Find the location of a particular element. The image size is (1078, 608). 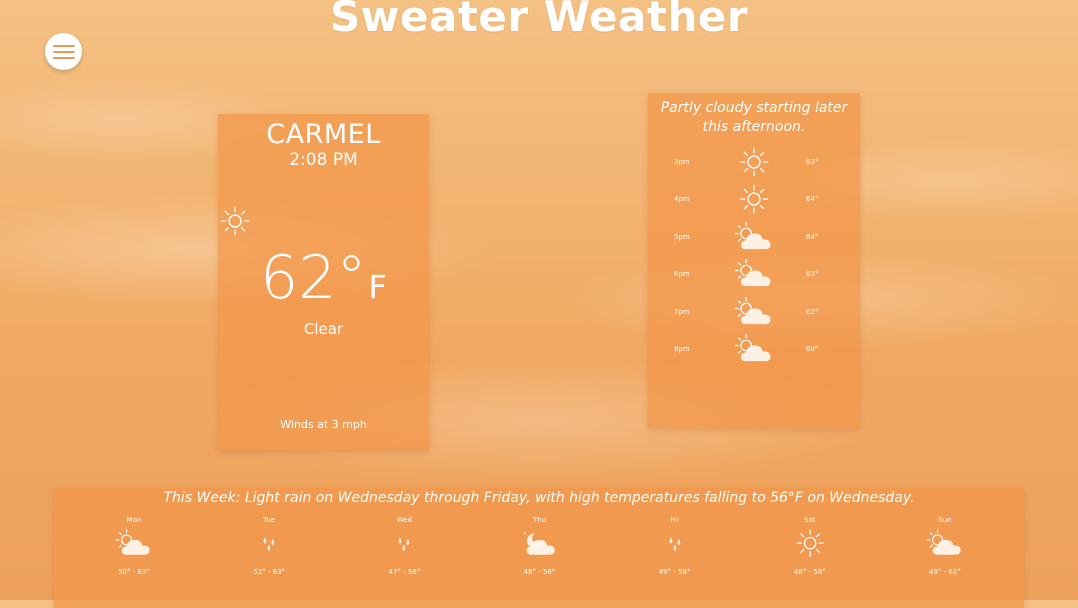

daily-item: Wed 47° - 56° is located at coordinates (404, 546).